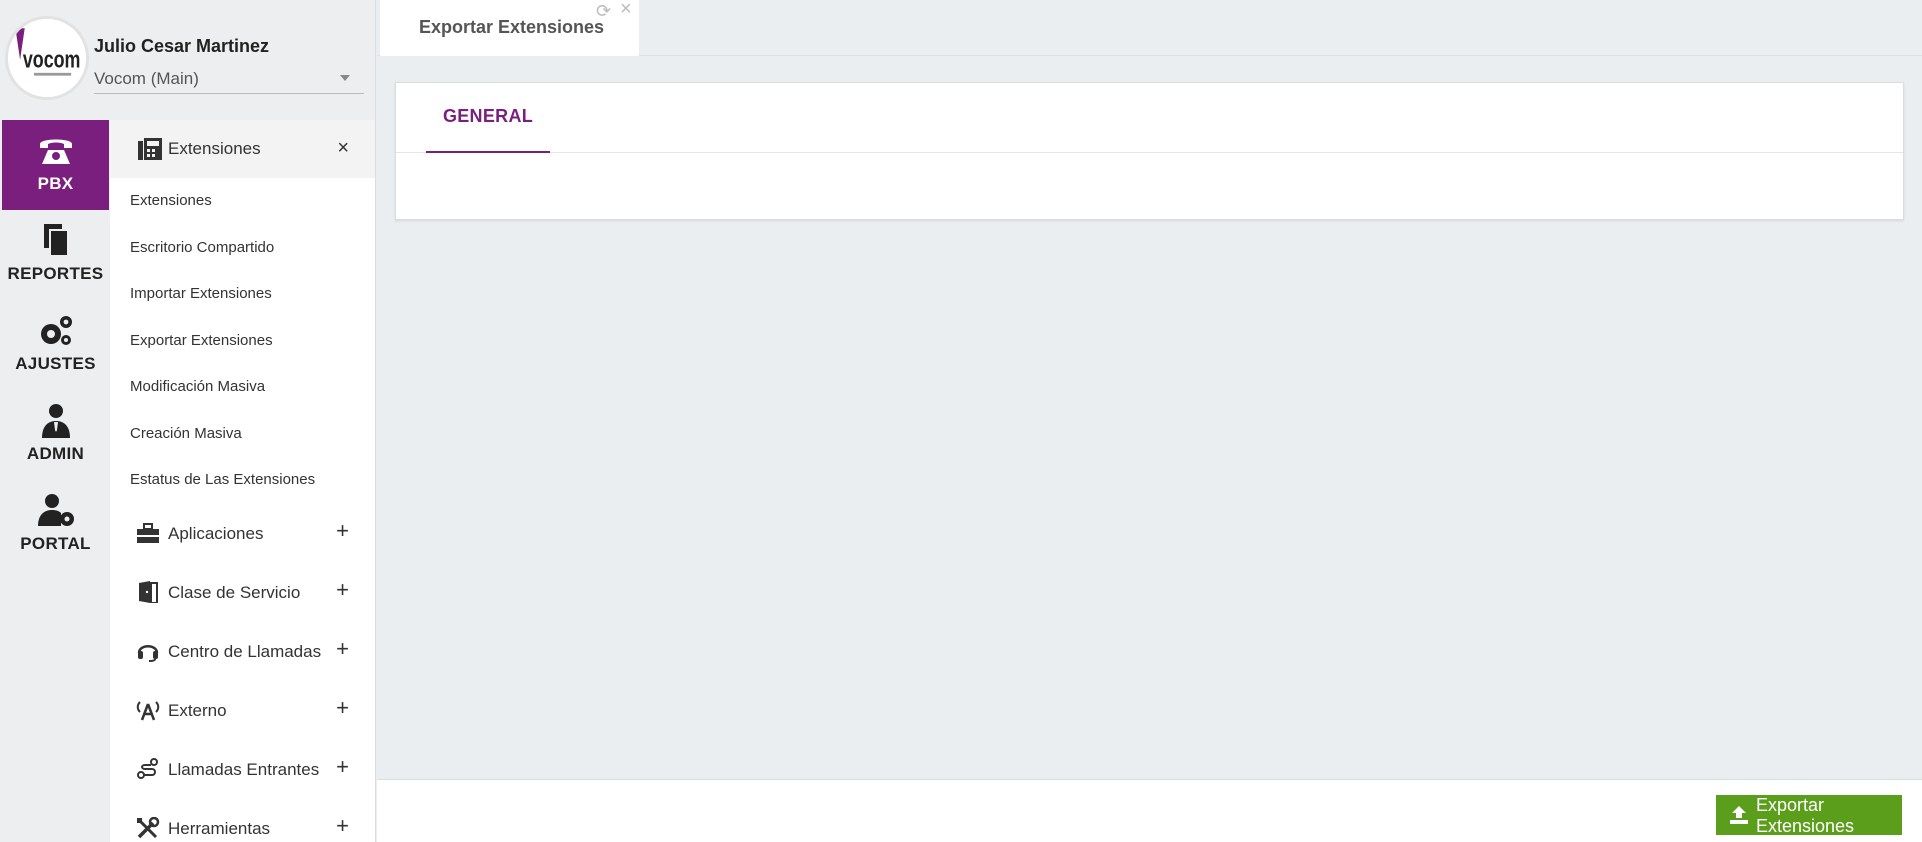  What do you see at coordinates (148, 710) in the screenshot?
I see `broadcast-icon` at bounding box center [148, 710].